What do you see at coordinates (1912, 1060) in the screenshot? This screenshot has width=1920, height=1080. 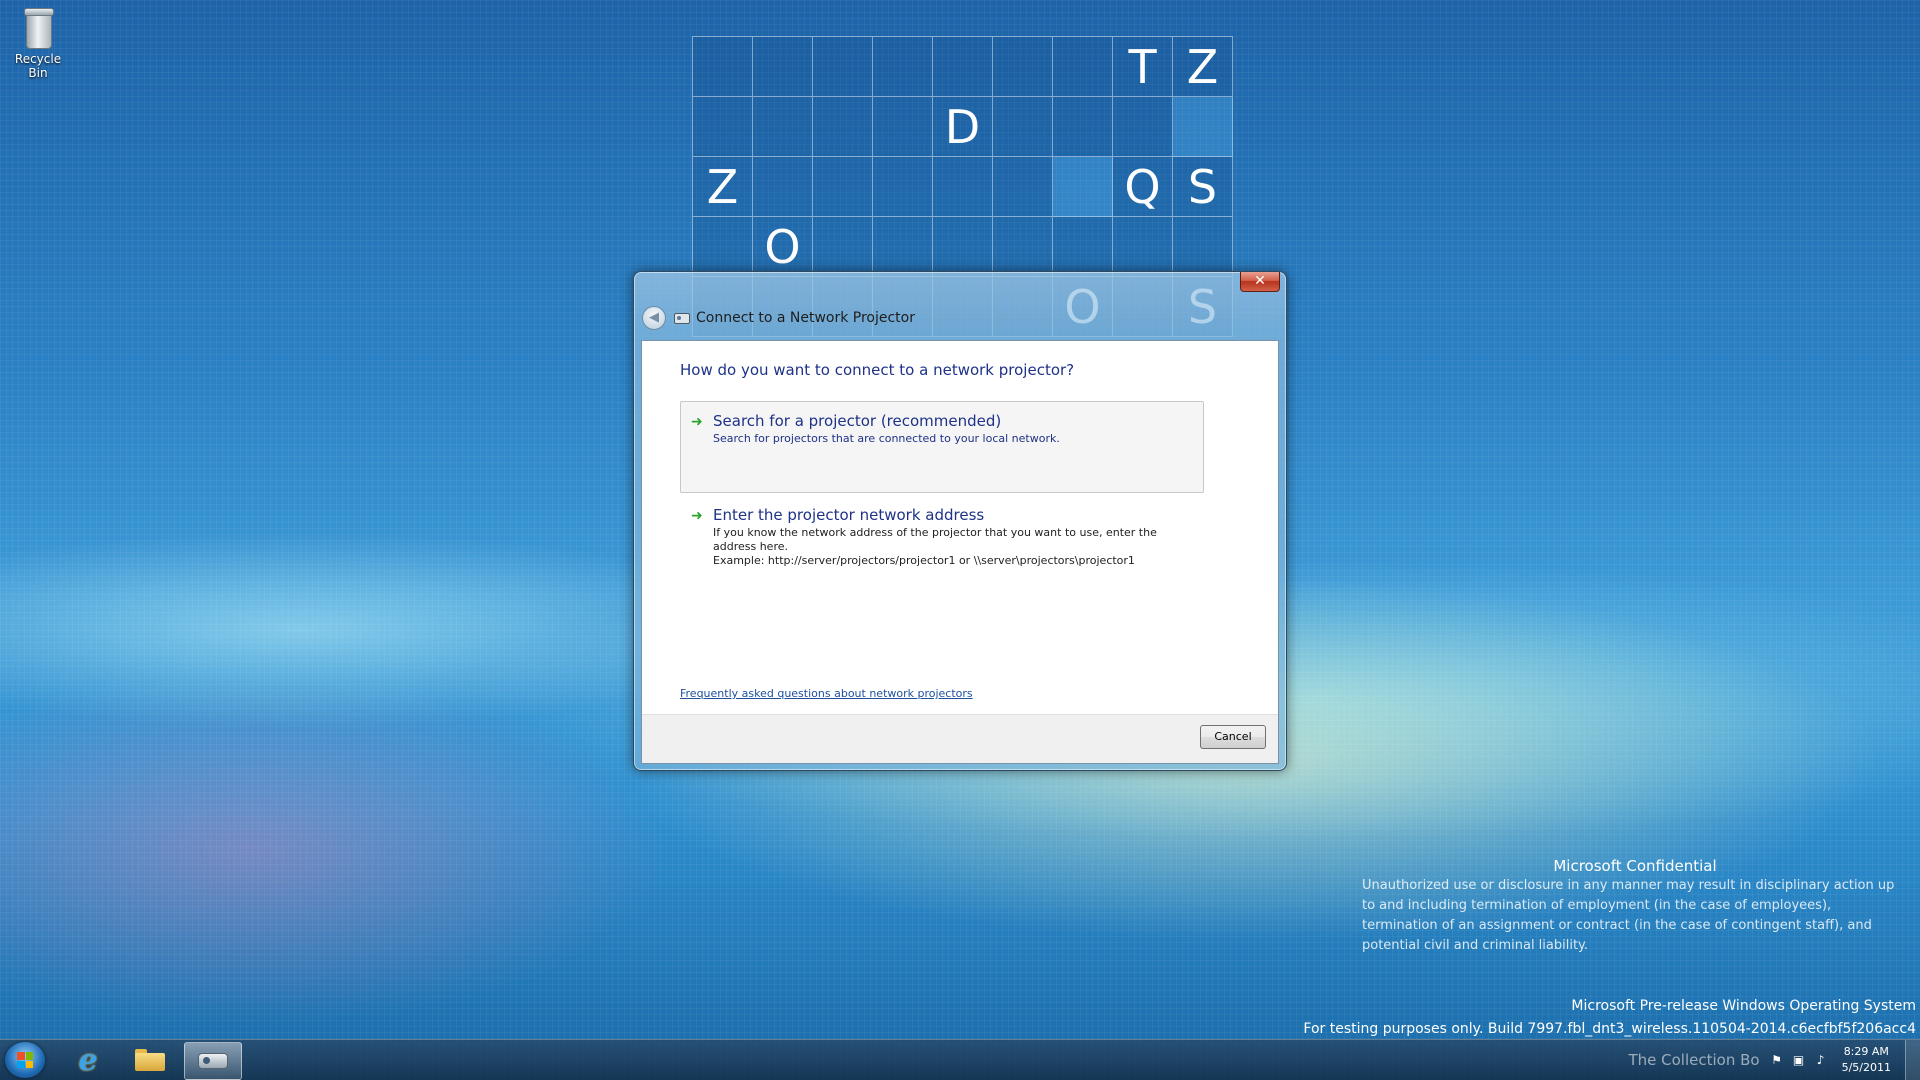 I see `show-desktop-button` at bounding box center [1912, 1060].